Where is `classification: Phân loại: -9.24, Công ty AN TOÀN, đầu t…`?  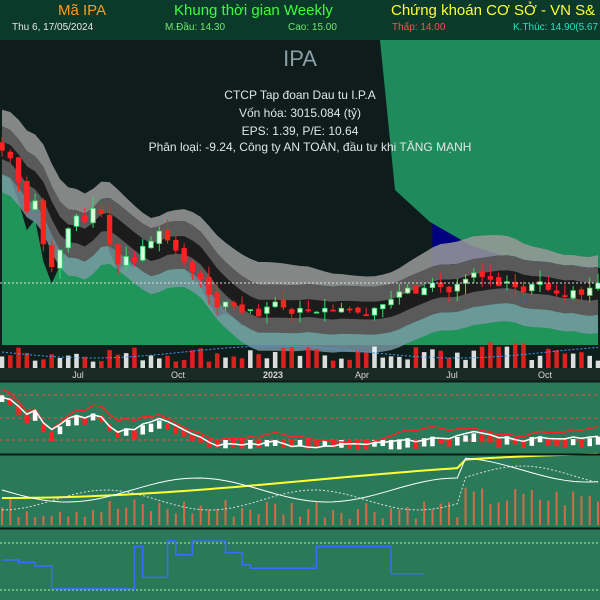 classification: Phân loại: -9.24, Công ty AN TOÀN, đầu t… is located at coordinates (310, 147).